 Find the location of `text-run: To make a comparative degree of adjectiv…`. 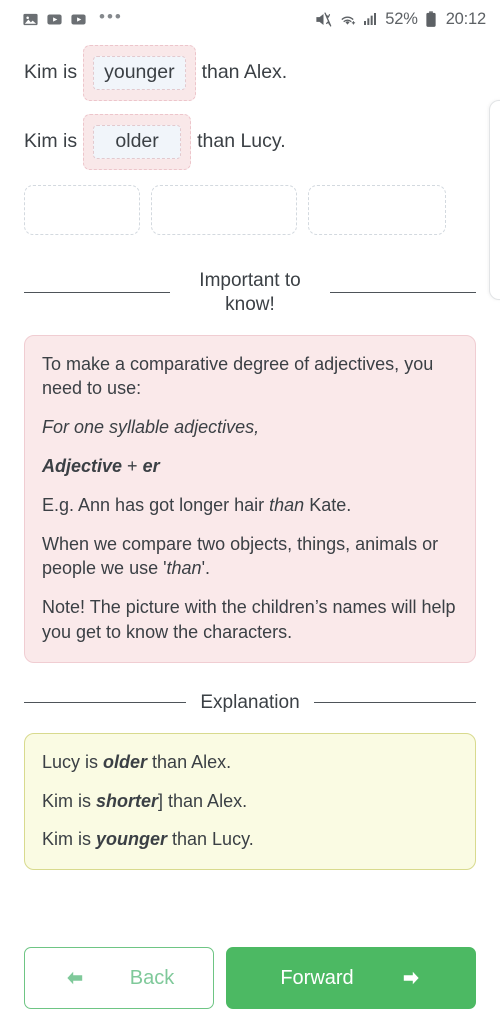

text-run: To make a comparative degree of adjectiv… is located at coordinates (238, 376).